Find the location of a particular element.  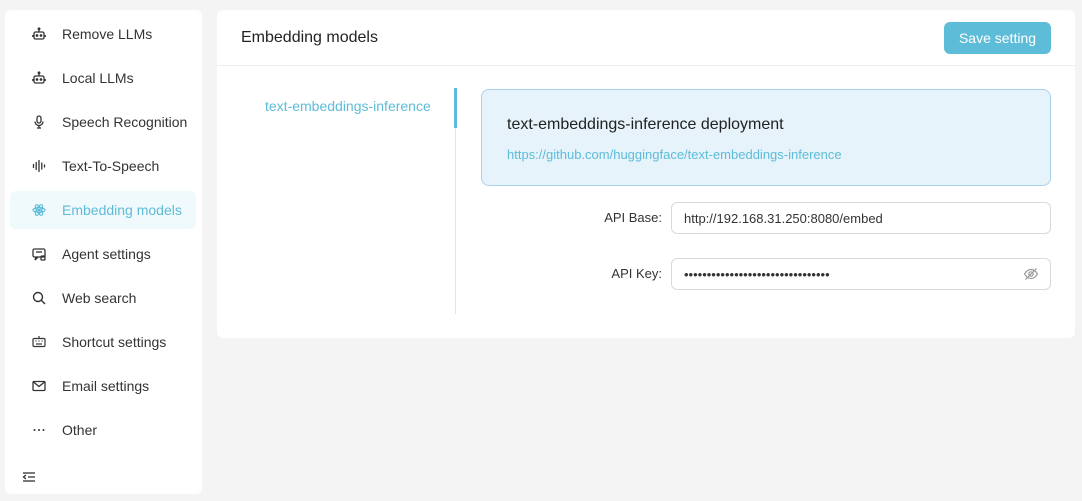

mail-icon is located at coordinates (39, 386).